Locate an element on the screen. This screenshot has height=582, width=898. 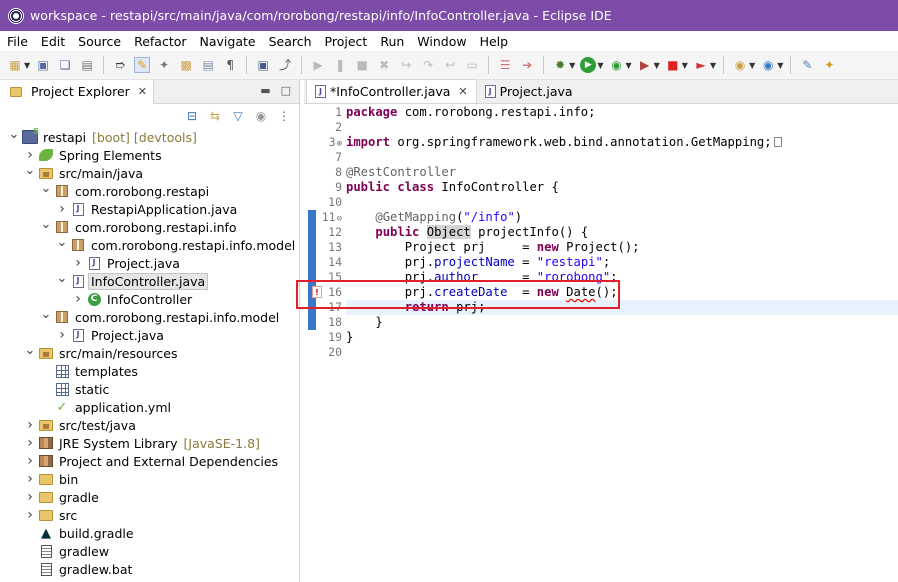
menu-navigate: Navigate is located at coordinates (227, 41).